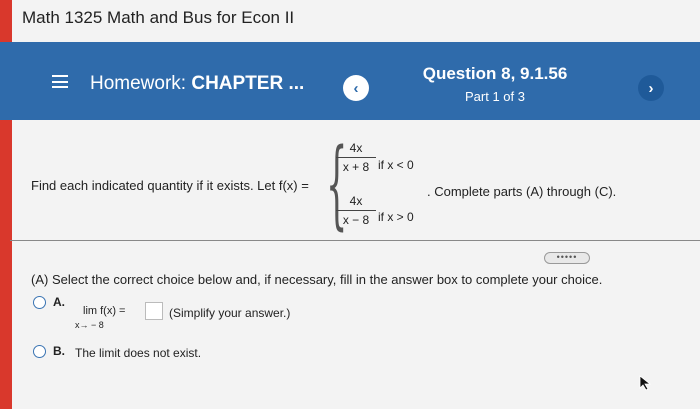  I want to click on option-b: B., so click(49, 351).